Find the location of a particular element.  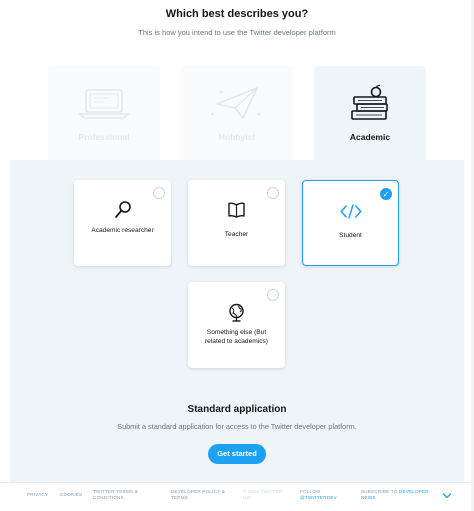

option-card-student: ✓ Student is located at coordinates (350, 223).